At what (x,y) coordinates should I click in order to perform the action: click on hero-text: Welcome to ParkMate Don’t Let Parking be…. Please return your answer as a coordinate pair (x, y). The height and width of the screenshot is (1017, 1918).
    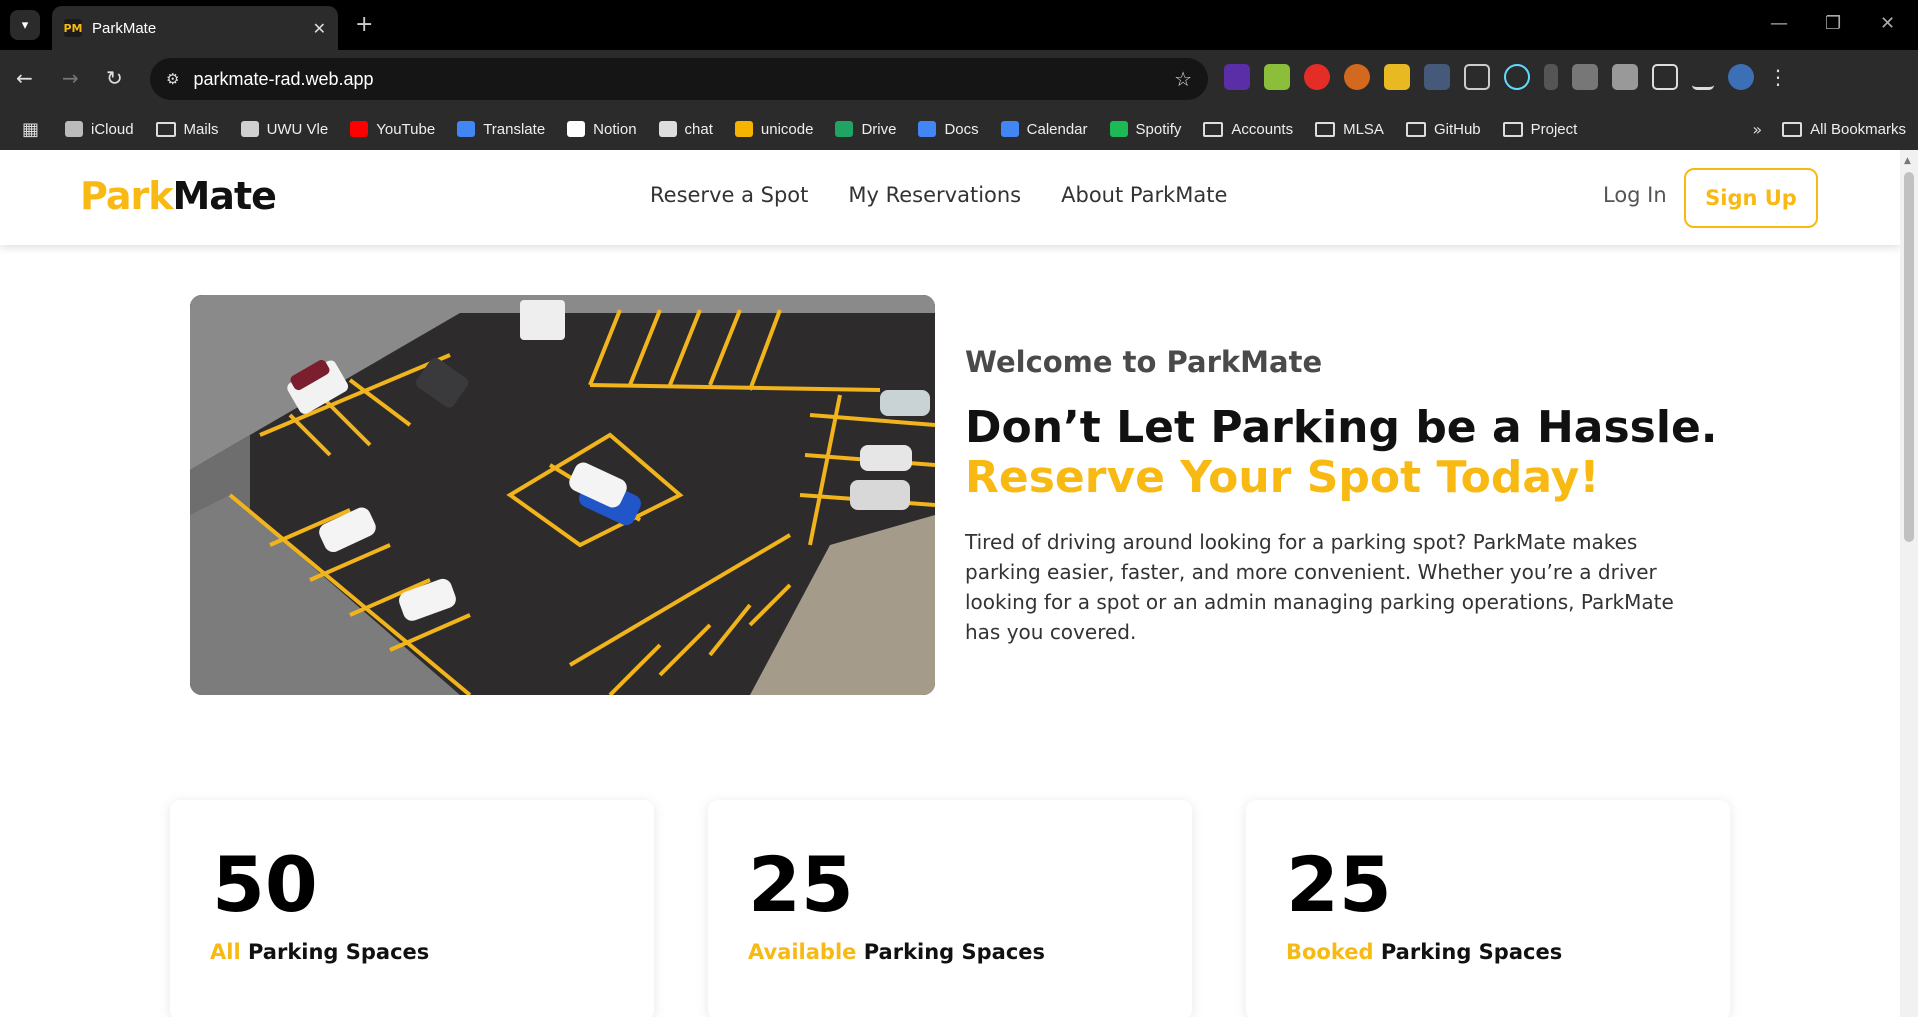
    Looking at the image, I should click on (1345, 496).